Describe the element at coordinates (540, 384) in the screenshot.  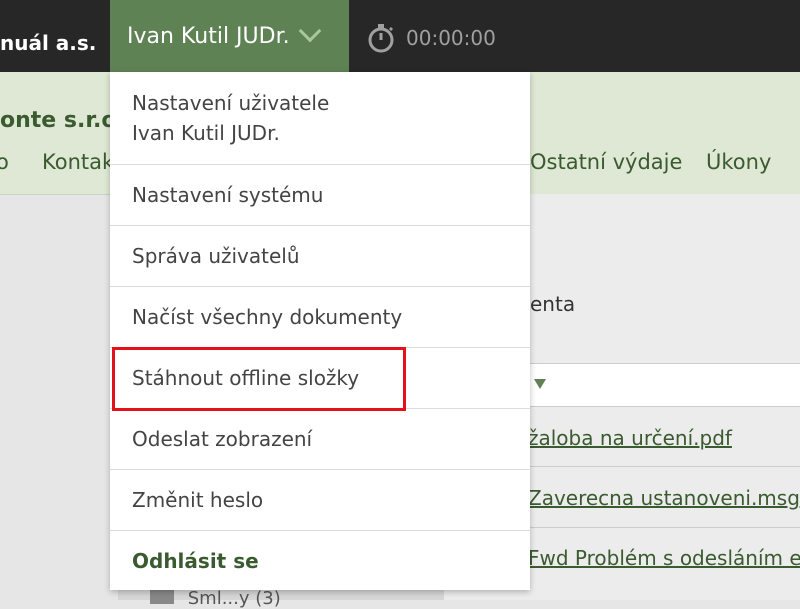
I see `sort-triangle-icon` at that location.